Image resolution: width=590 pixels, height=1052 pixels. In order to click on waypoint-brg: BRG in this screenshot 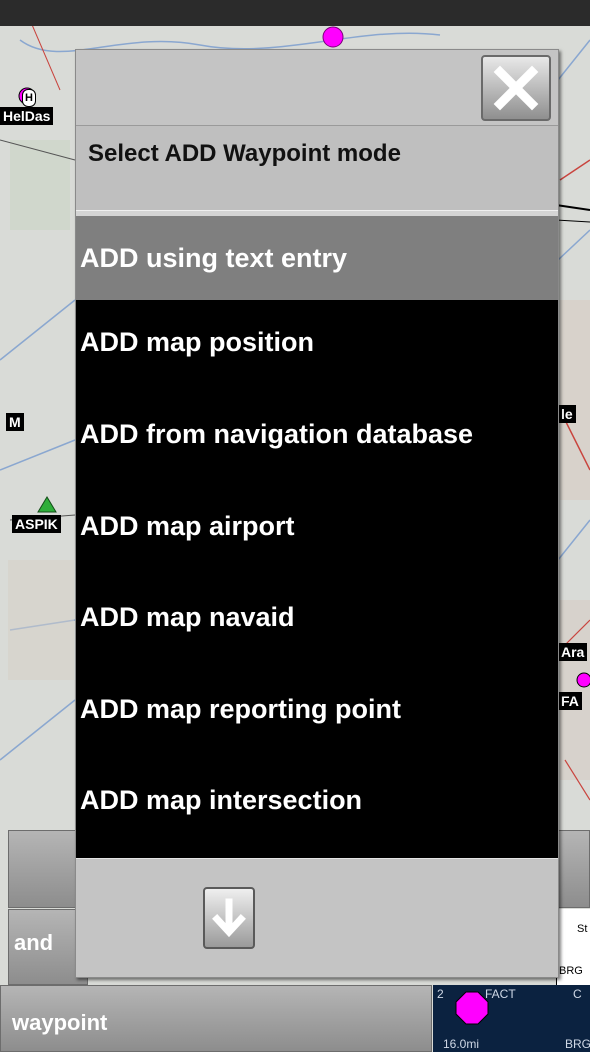, I will do `click(577, 1044)`.